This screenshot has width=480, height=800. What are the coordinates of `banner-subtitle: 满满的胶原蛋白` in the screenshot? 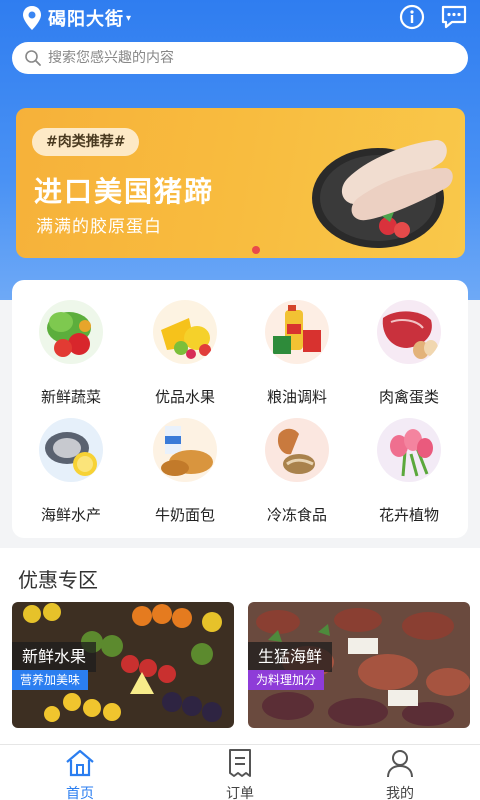 It's located at (99, 227).